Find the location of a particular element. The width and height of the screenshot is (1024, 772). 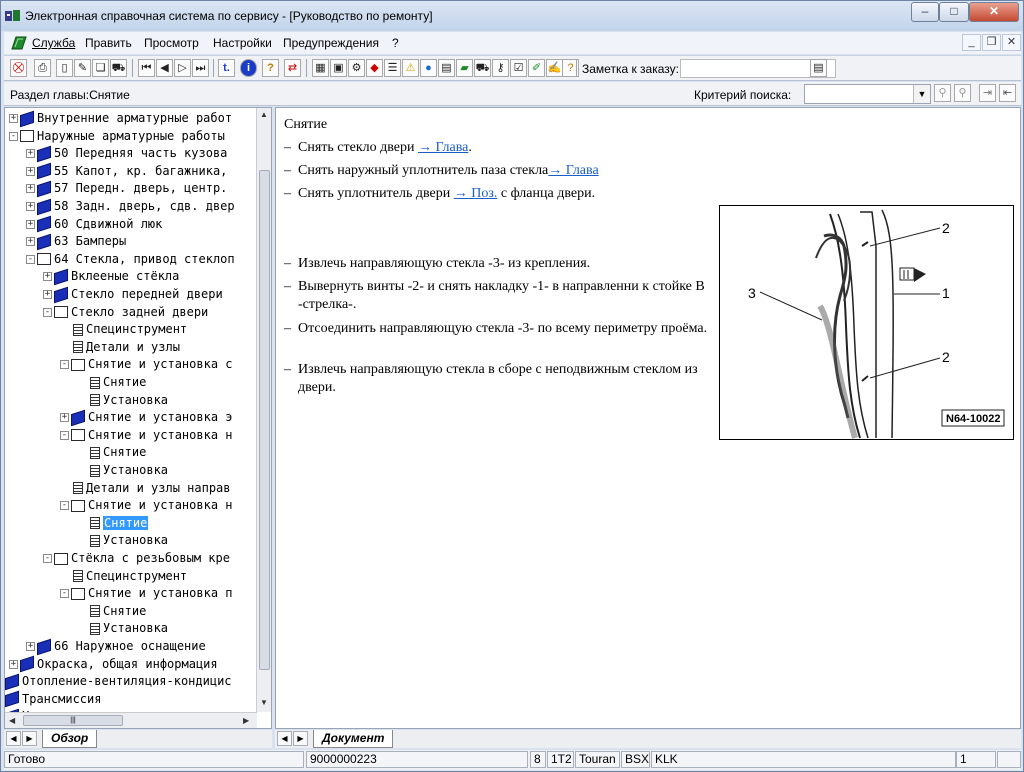

chevron-down-icon: ▼ is located at coordinates (921, 94).